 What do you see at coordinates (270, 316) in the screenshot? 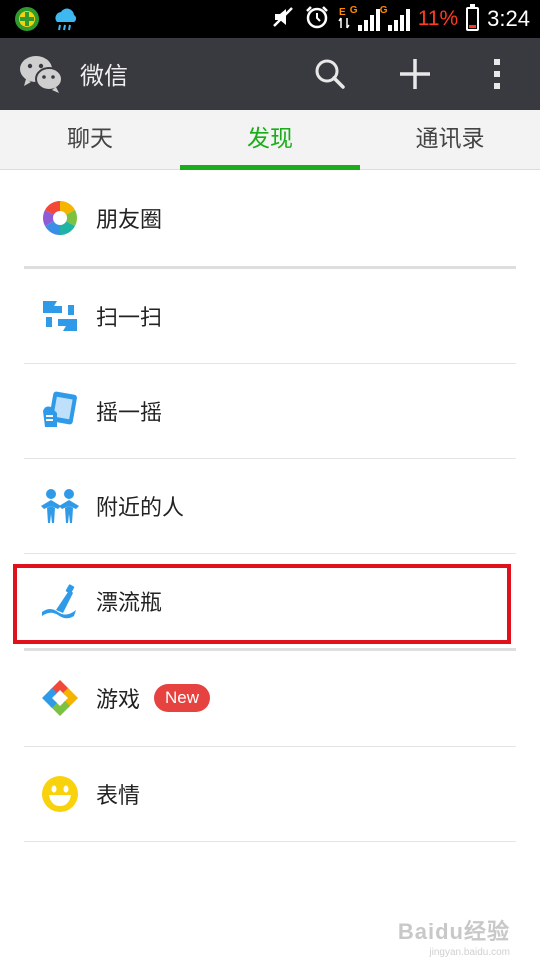
I see `list-item-scan: 扫一扫` at bounding box center [270, 316].